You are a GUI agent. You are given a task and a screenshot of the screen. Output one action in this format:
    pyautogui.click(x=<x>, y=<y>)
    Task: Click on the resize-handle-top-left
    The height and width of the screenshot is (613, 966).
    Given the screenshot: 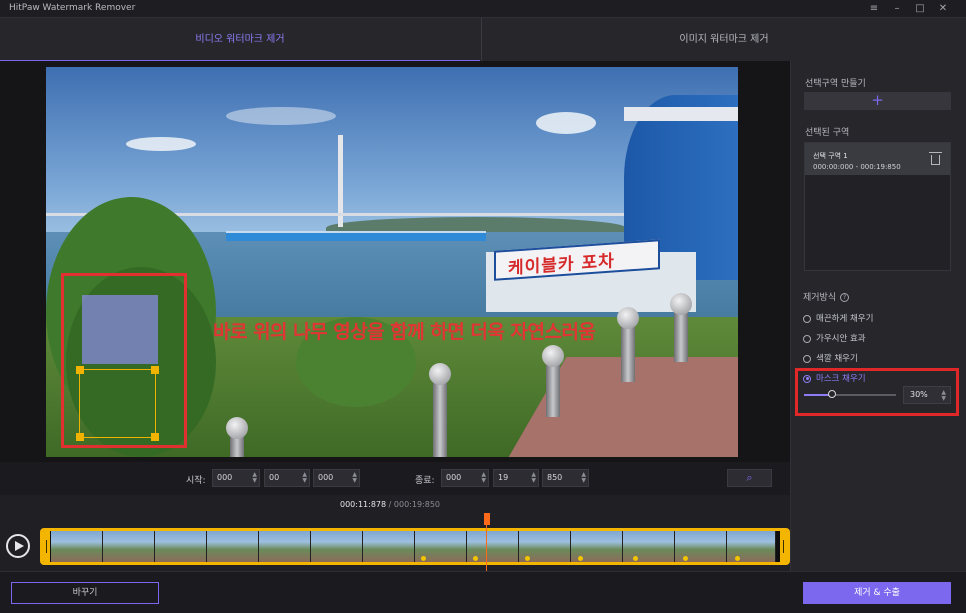 What is the action you would take?
    pyautogui.click(x=80, y=370)
    